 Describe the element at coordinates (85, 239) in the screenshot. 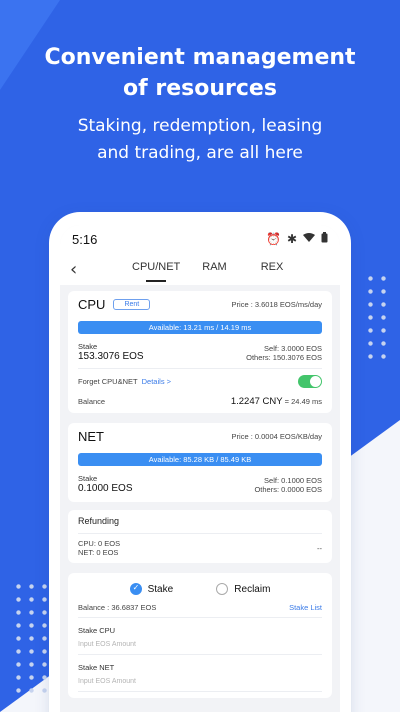

I see `status-time: 5:16` at that location.